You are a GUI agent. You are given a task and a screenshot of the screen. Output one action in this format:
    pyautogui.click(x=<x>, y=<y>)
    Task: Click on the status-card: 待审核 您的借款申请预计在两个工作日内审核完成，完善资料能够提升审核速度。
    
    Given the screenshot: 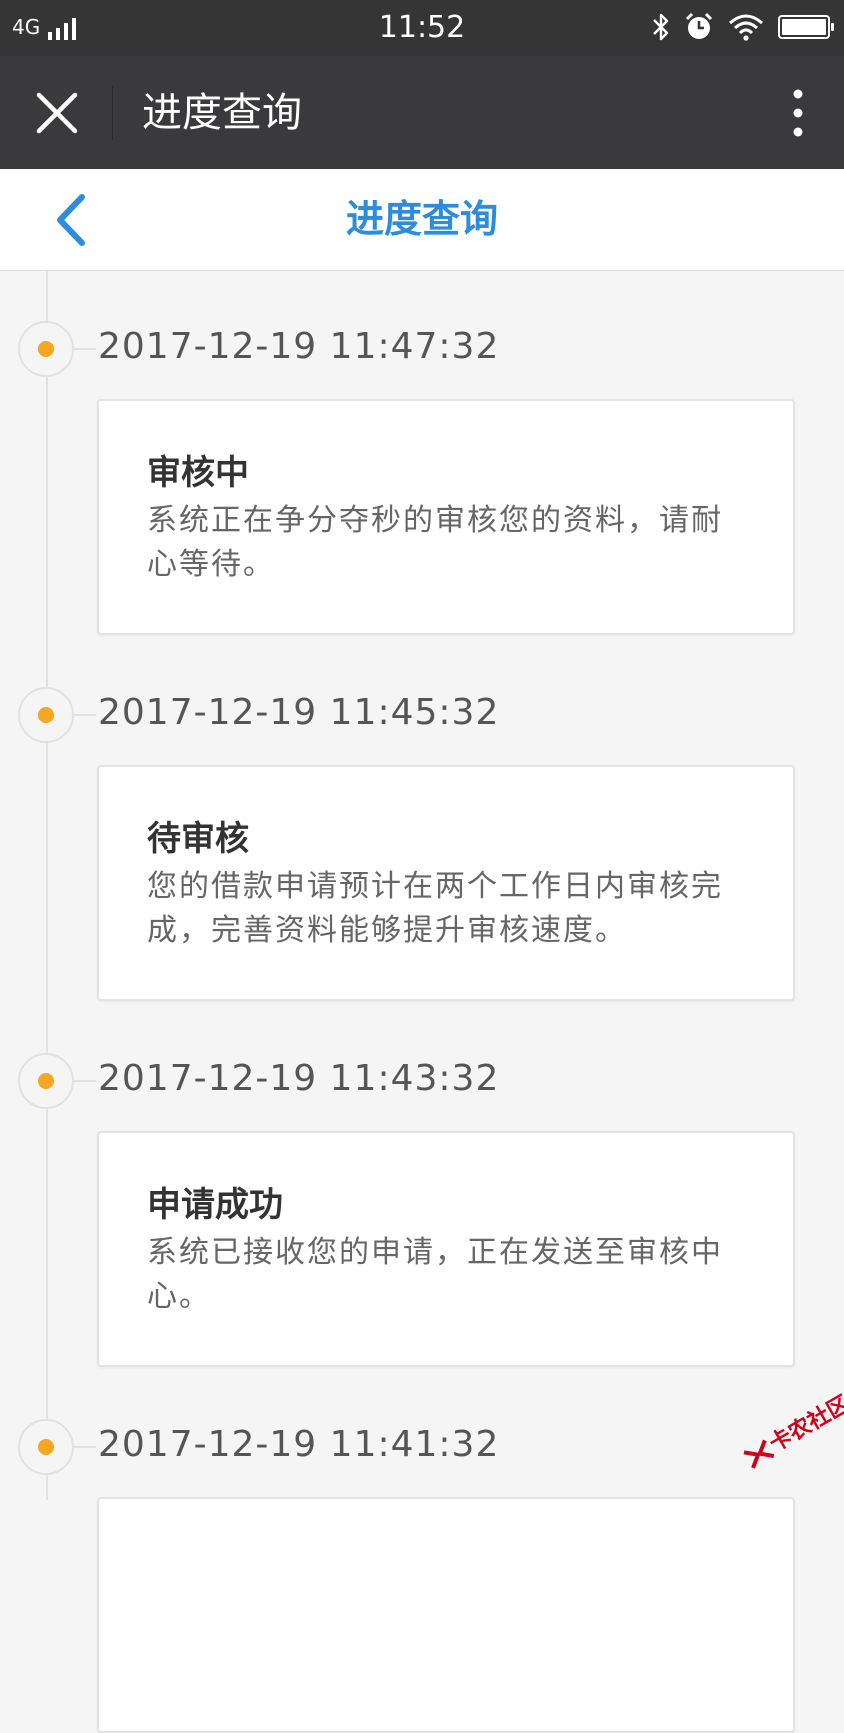 What is the action you would take?
    pyautogui.click(x=446, y=883)
    